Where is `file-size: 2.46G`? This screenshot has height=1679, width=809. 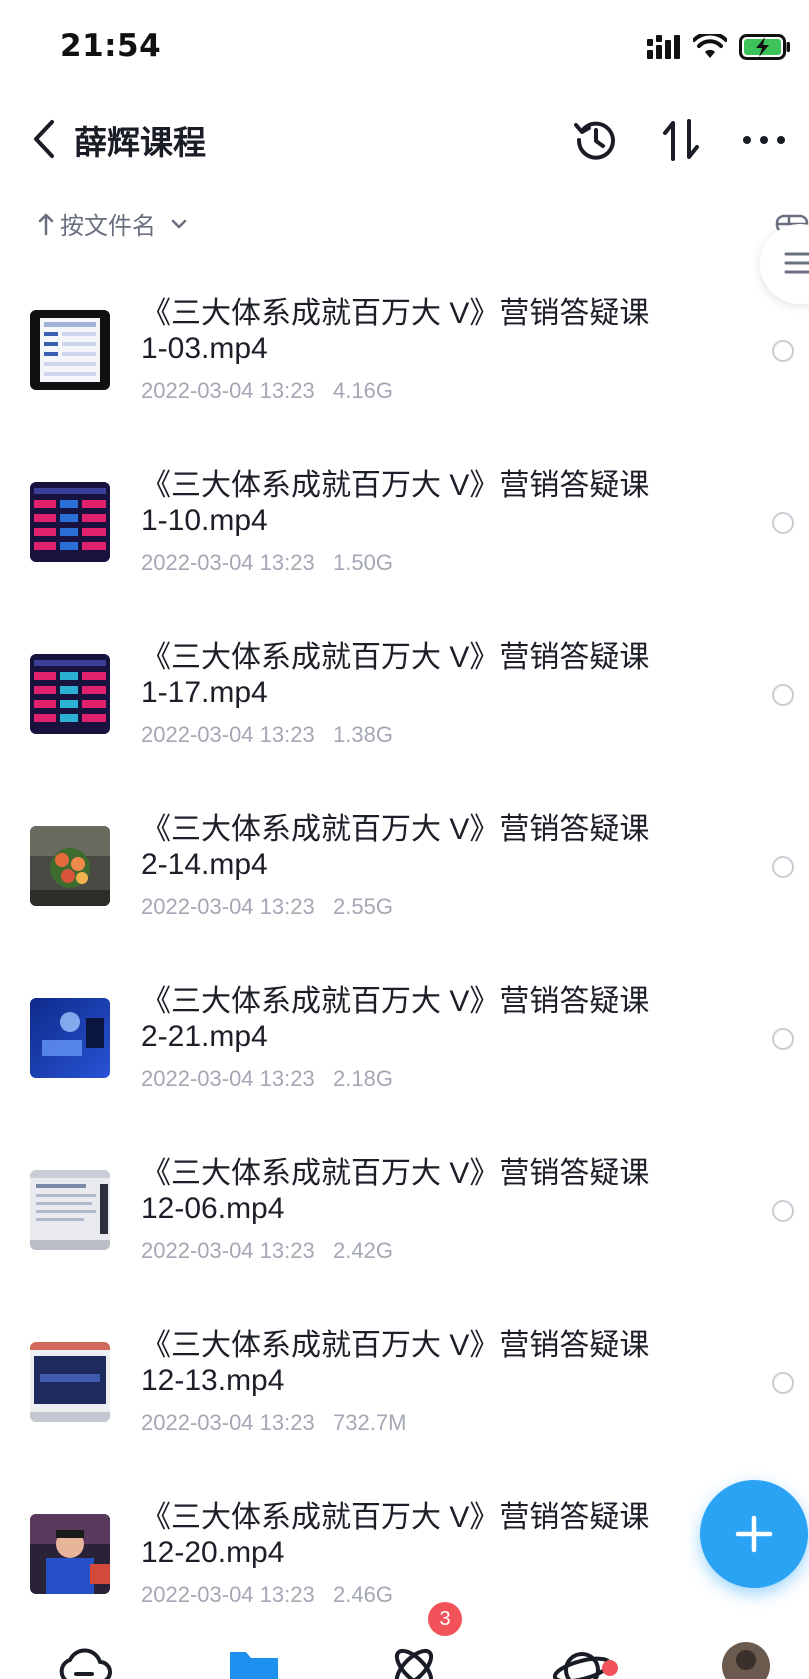
file-size: 2.46G is located at coordinates (363, 1594).